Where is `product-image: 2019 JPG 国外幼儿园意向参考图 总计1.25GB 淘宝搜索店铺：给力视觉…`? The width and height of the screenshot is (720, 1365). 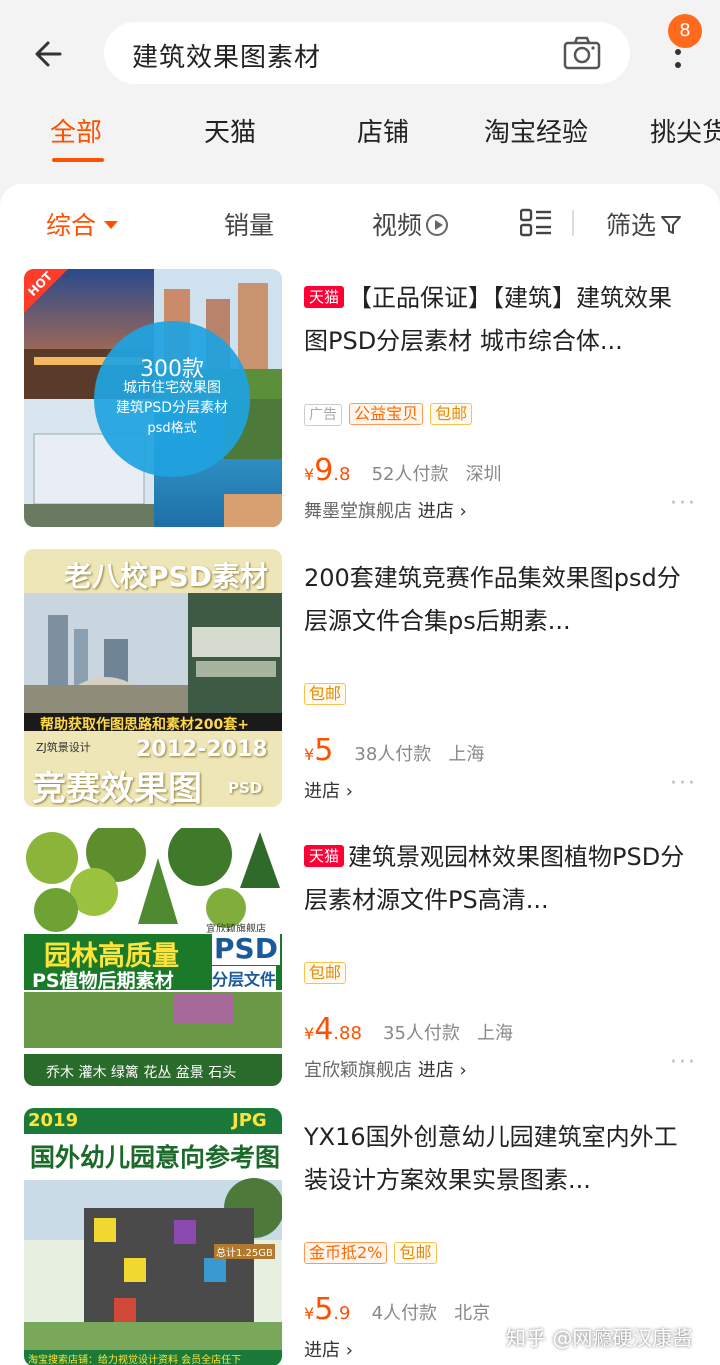 product-image: 2019 JPG 国外幼儿园意向参考图 总计1.25GB 淘宝搜索店铺：给力视觉… is located at coordinates (153, 1236).